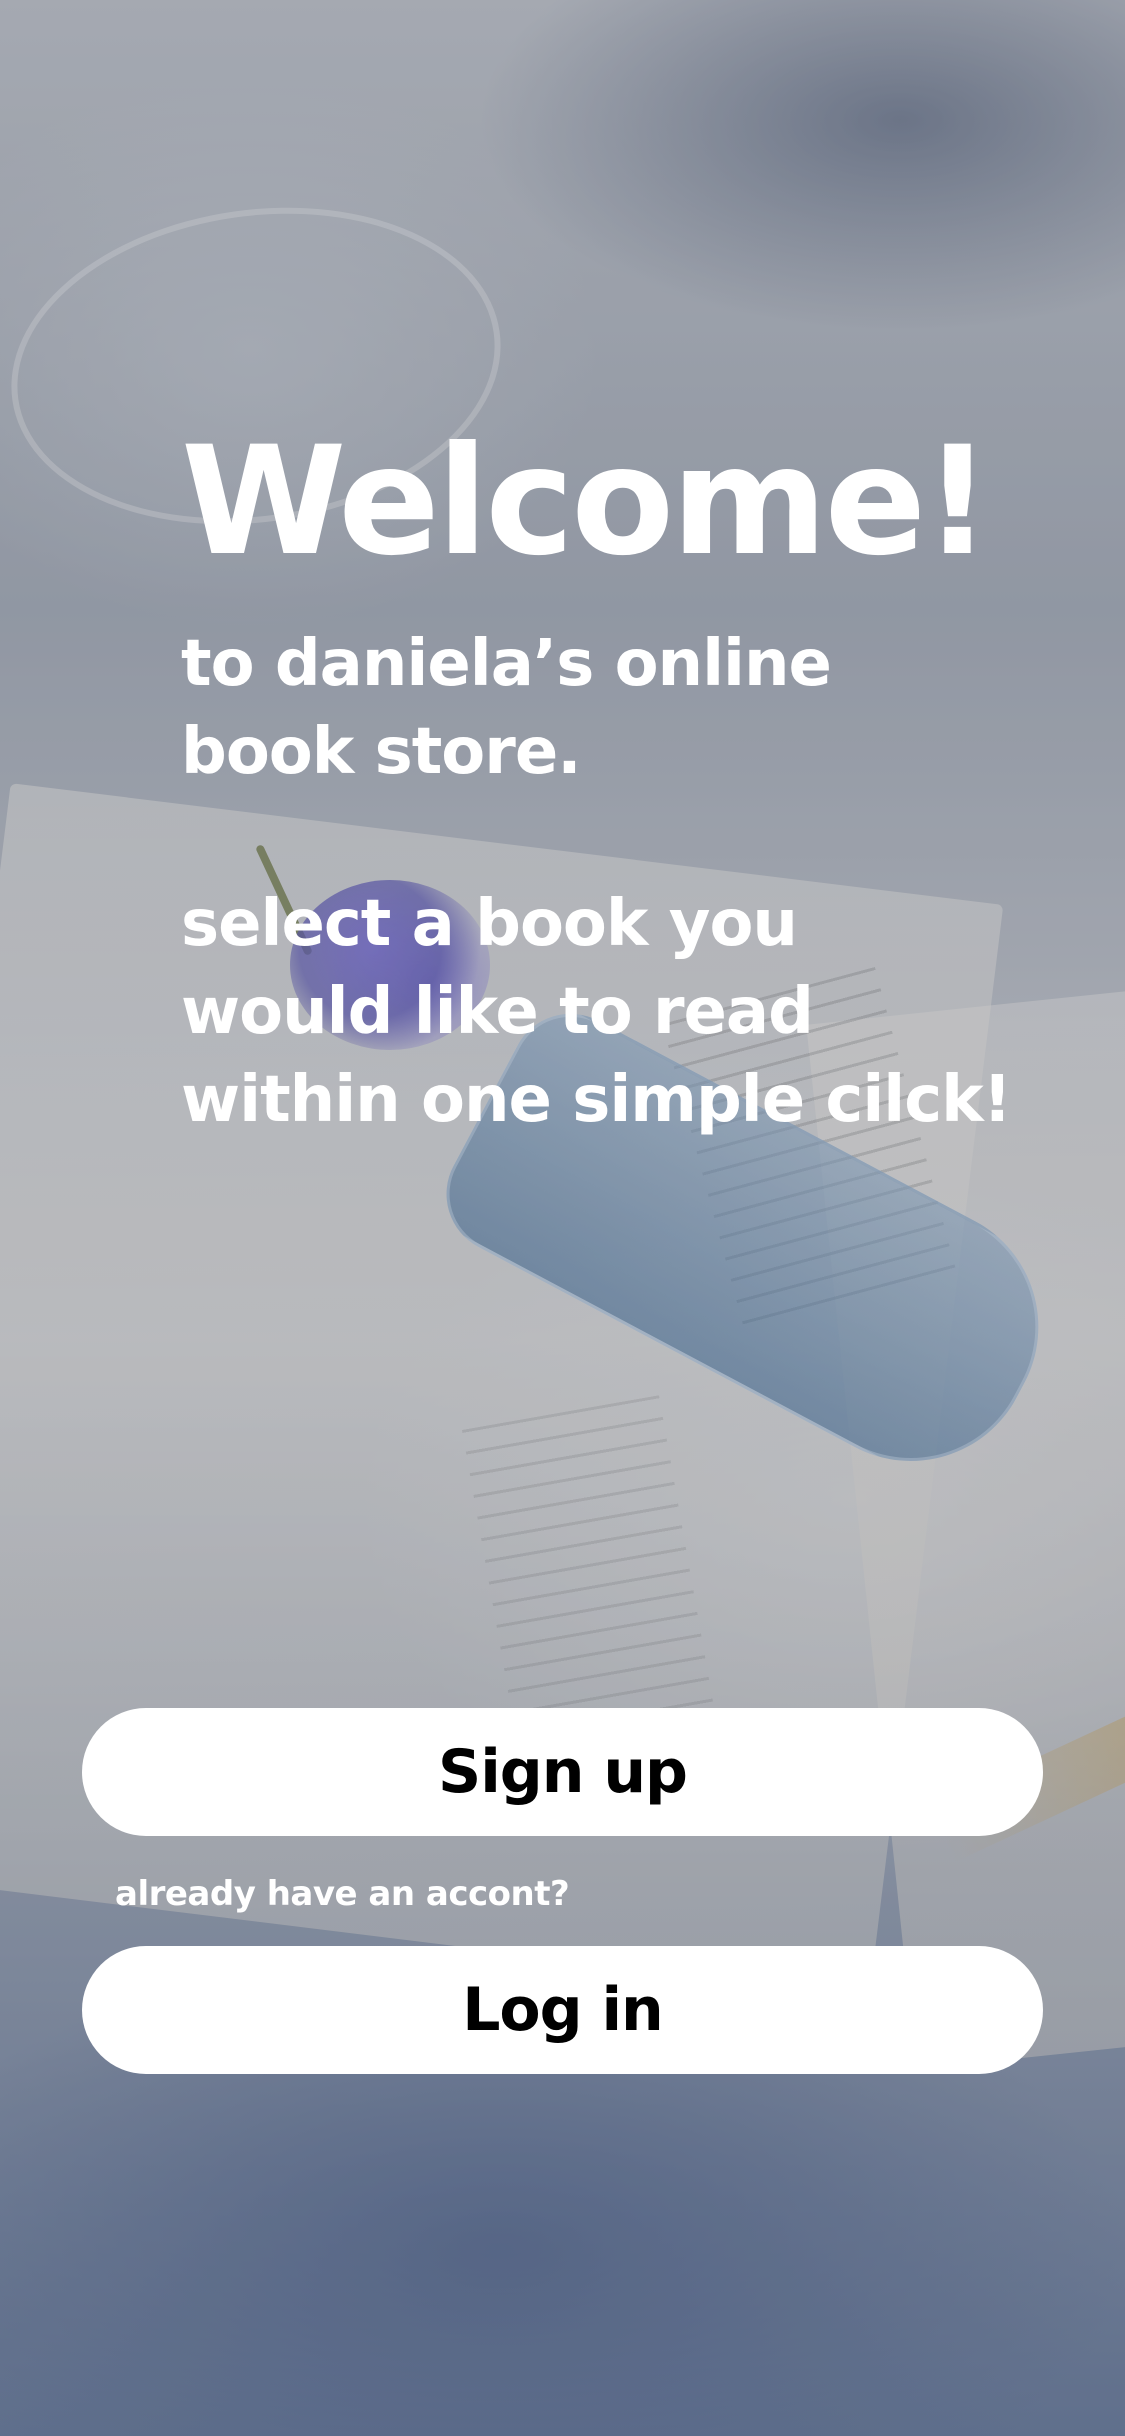 The width and height of the screenshot is (1125, 2436). I want to click on login-prompt: already have an accont?, so click(342, 1894).